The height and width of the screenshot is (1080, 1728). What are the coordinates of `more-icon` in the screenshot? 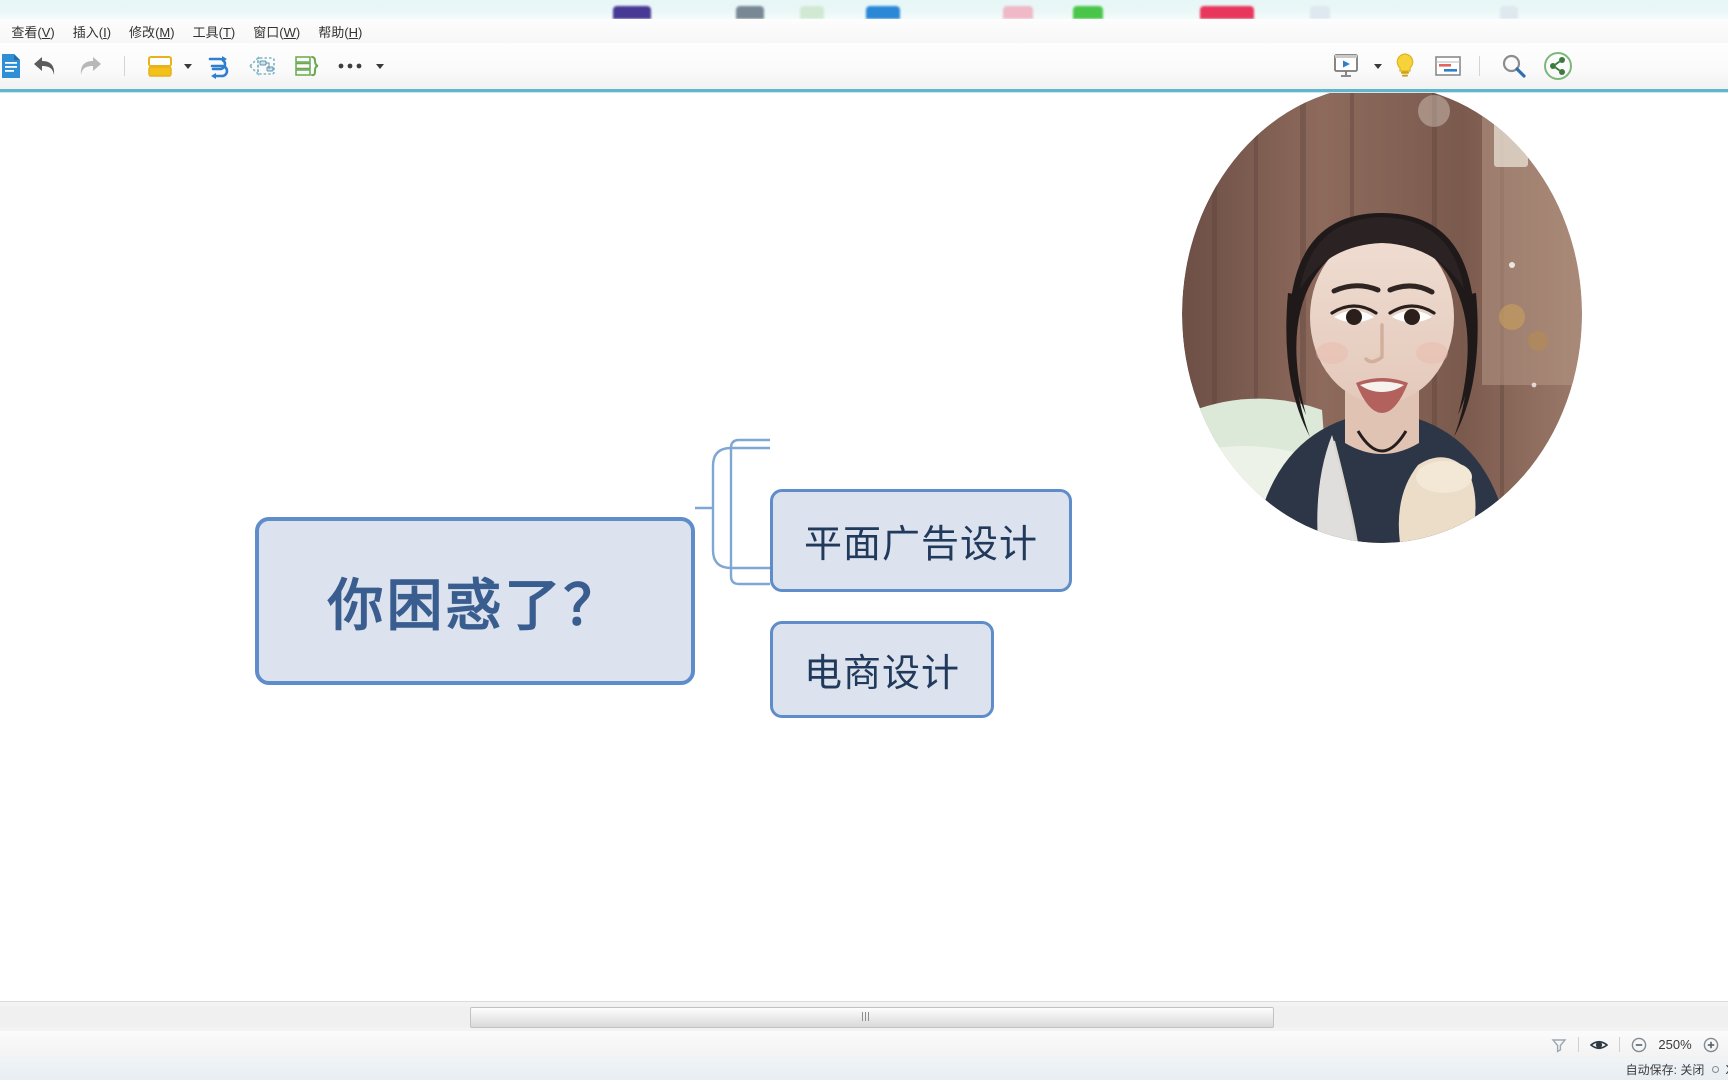 It's located at (350, 66).